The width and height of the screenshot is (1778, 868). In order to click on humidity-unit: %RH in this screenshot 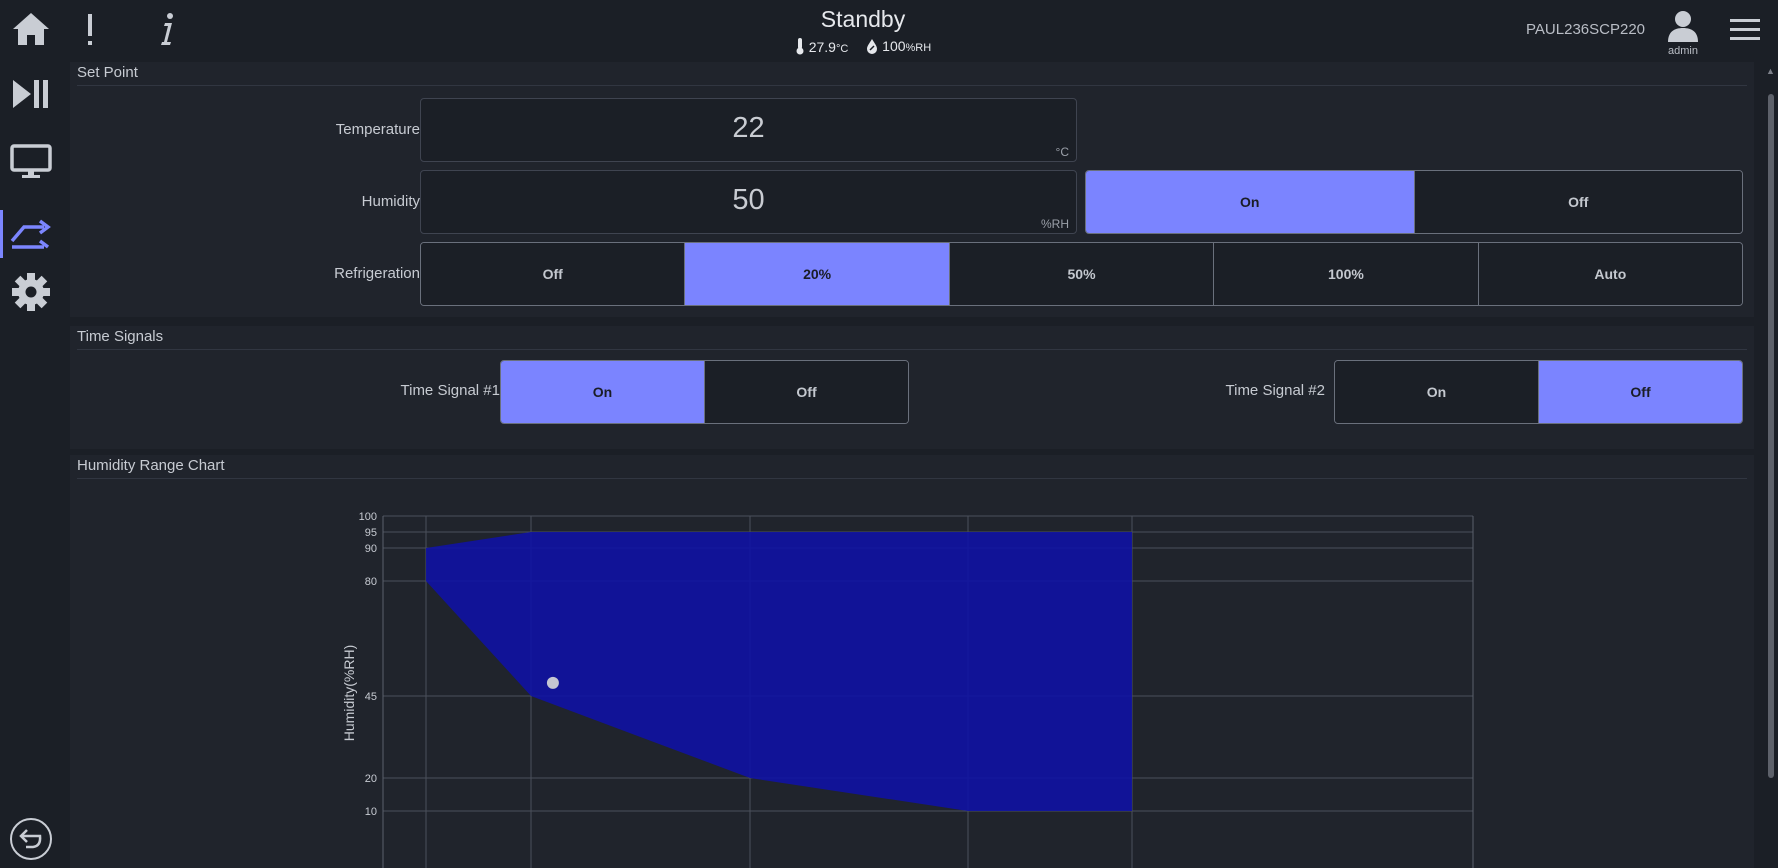, I will do `click(1054, 224)`.